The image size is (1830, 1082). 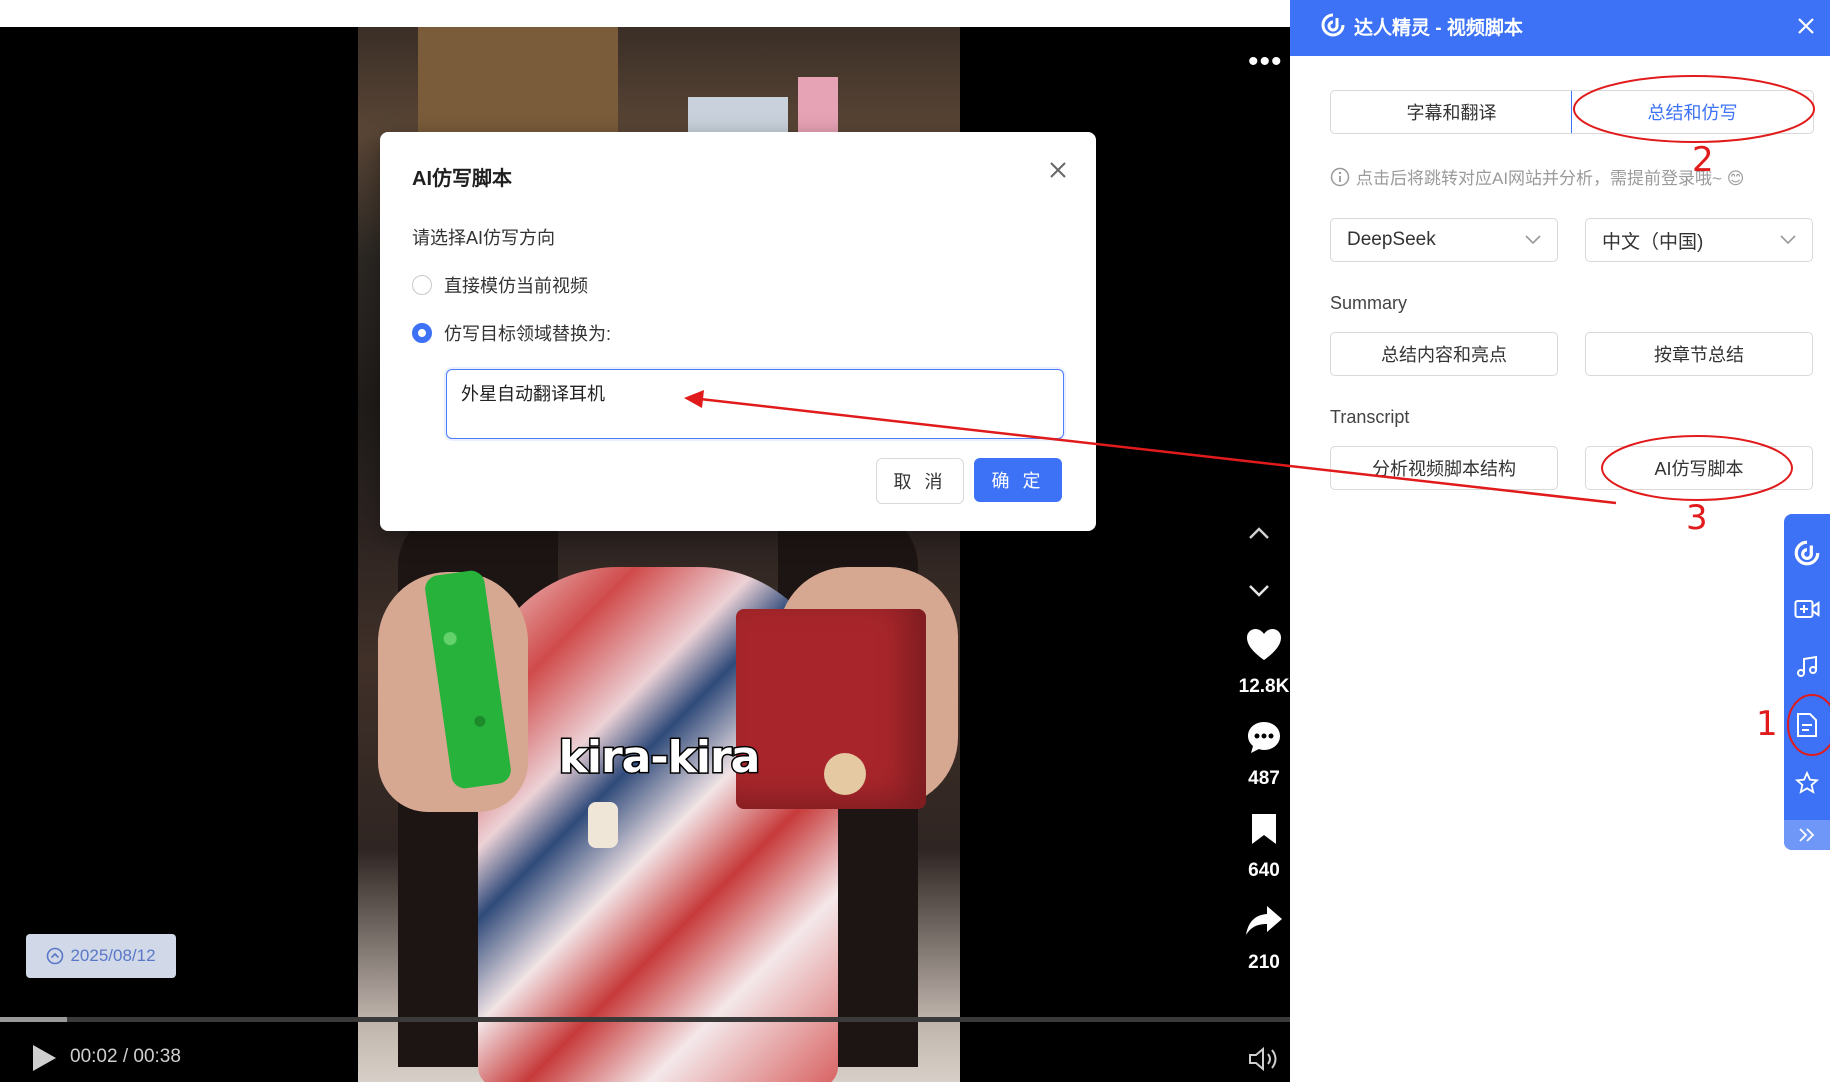 I want to click on like-count: 12.8K, so click(x=1264, y=686).